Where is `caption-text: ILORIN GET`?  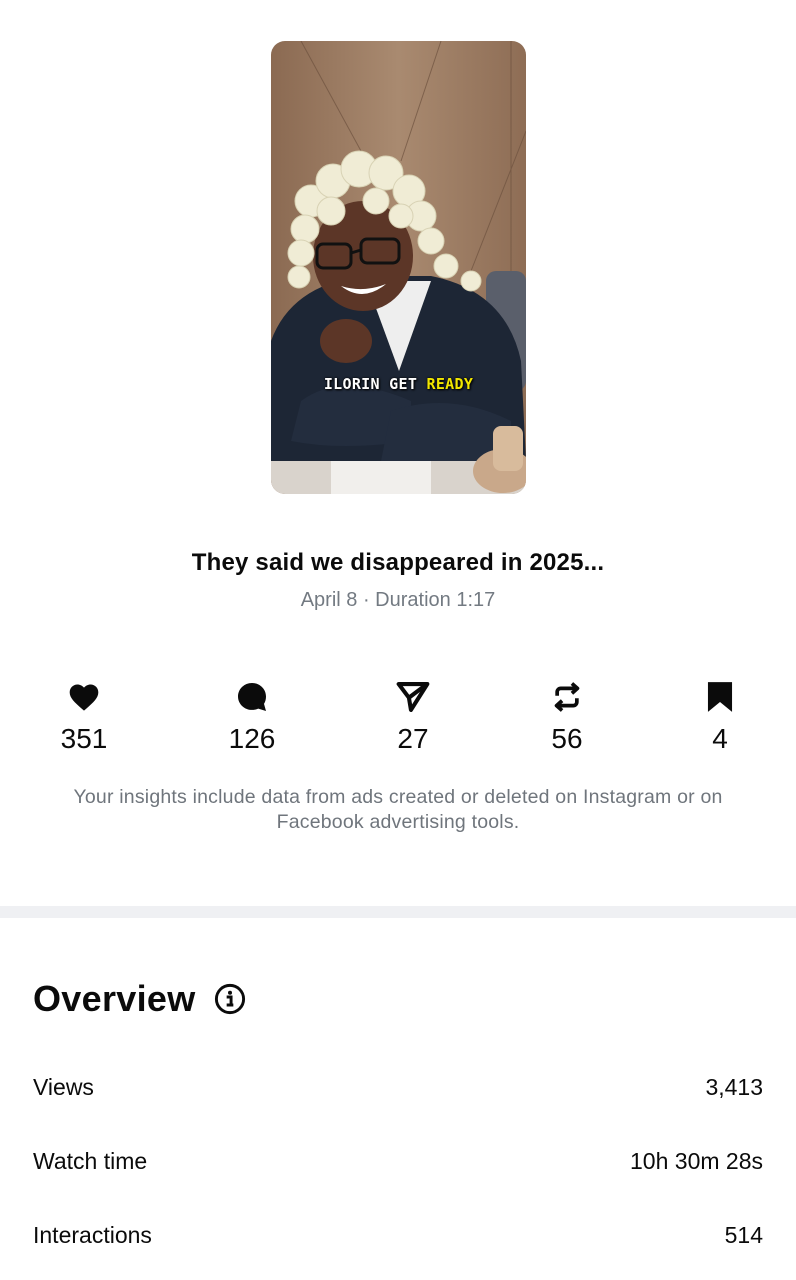 caption-text: ILORIN GET is located at coordinates (370, 384).